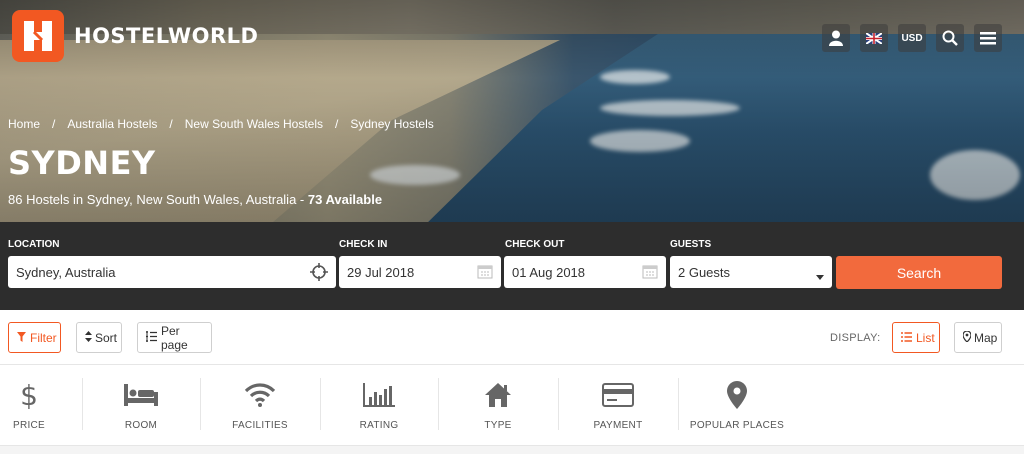 Image resolution: width=1024 pixels, height=454 pixels. I want to click on guests-select: 2 Guests, so click(751, 272).